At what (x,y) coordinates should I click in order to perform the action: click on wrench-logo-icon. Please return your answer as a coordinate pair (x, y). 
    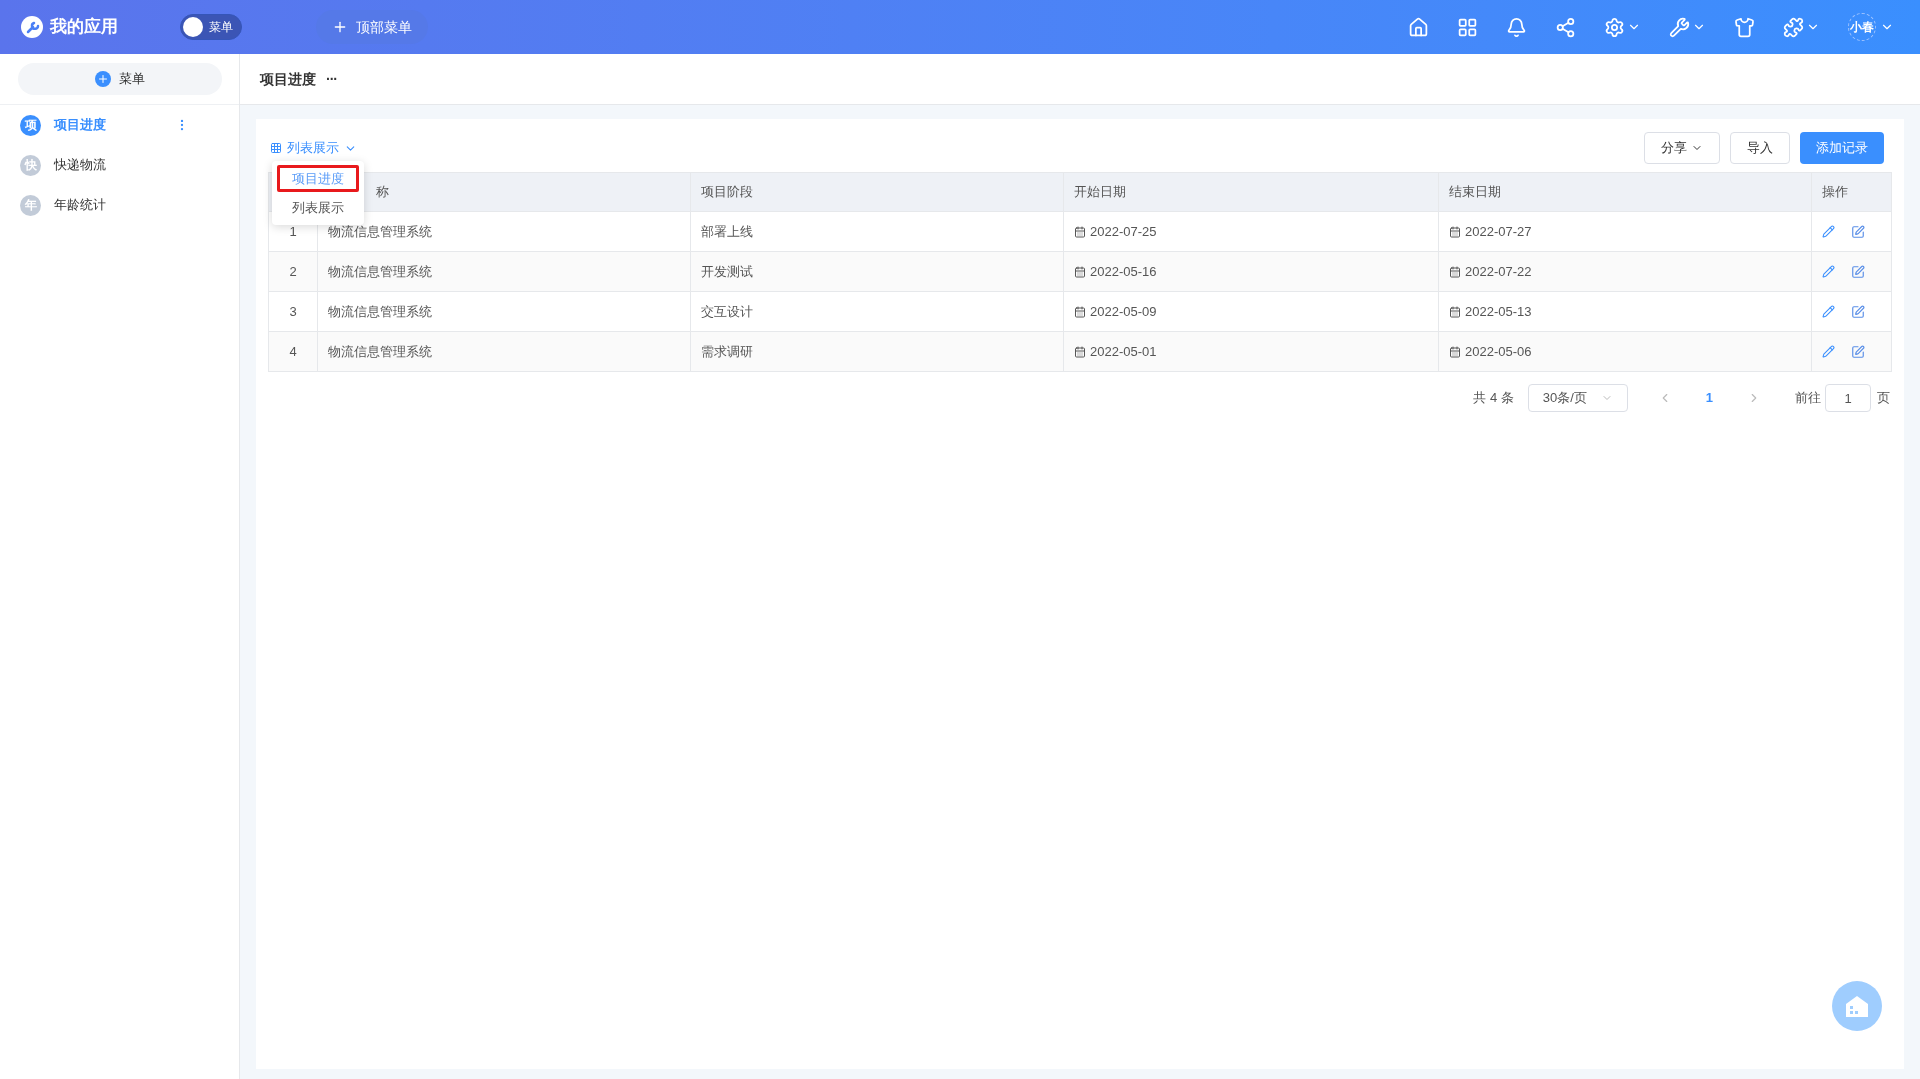
    Looking at the image, I should click on (32, 27).